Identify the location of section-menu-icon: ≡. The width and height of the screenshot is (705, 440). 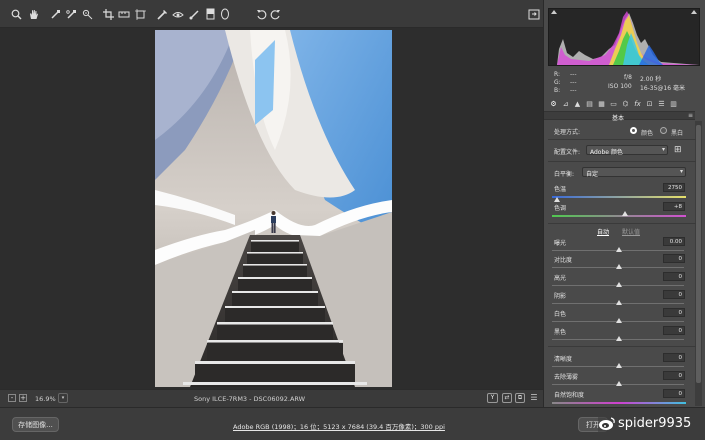
(690, 115).